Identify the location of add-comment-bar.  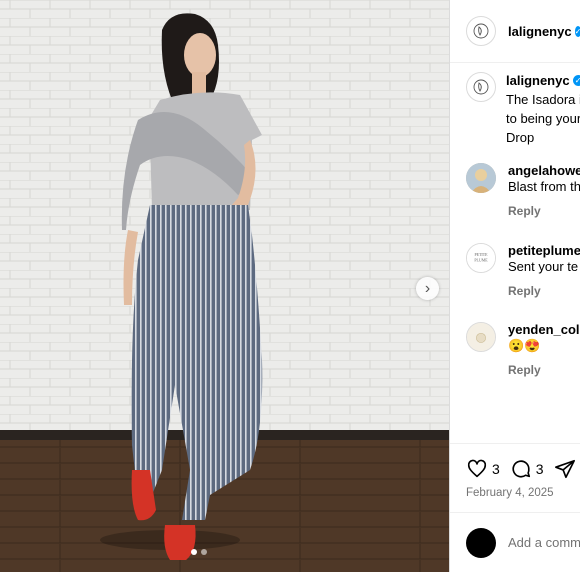
(515, 542).